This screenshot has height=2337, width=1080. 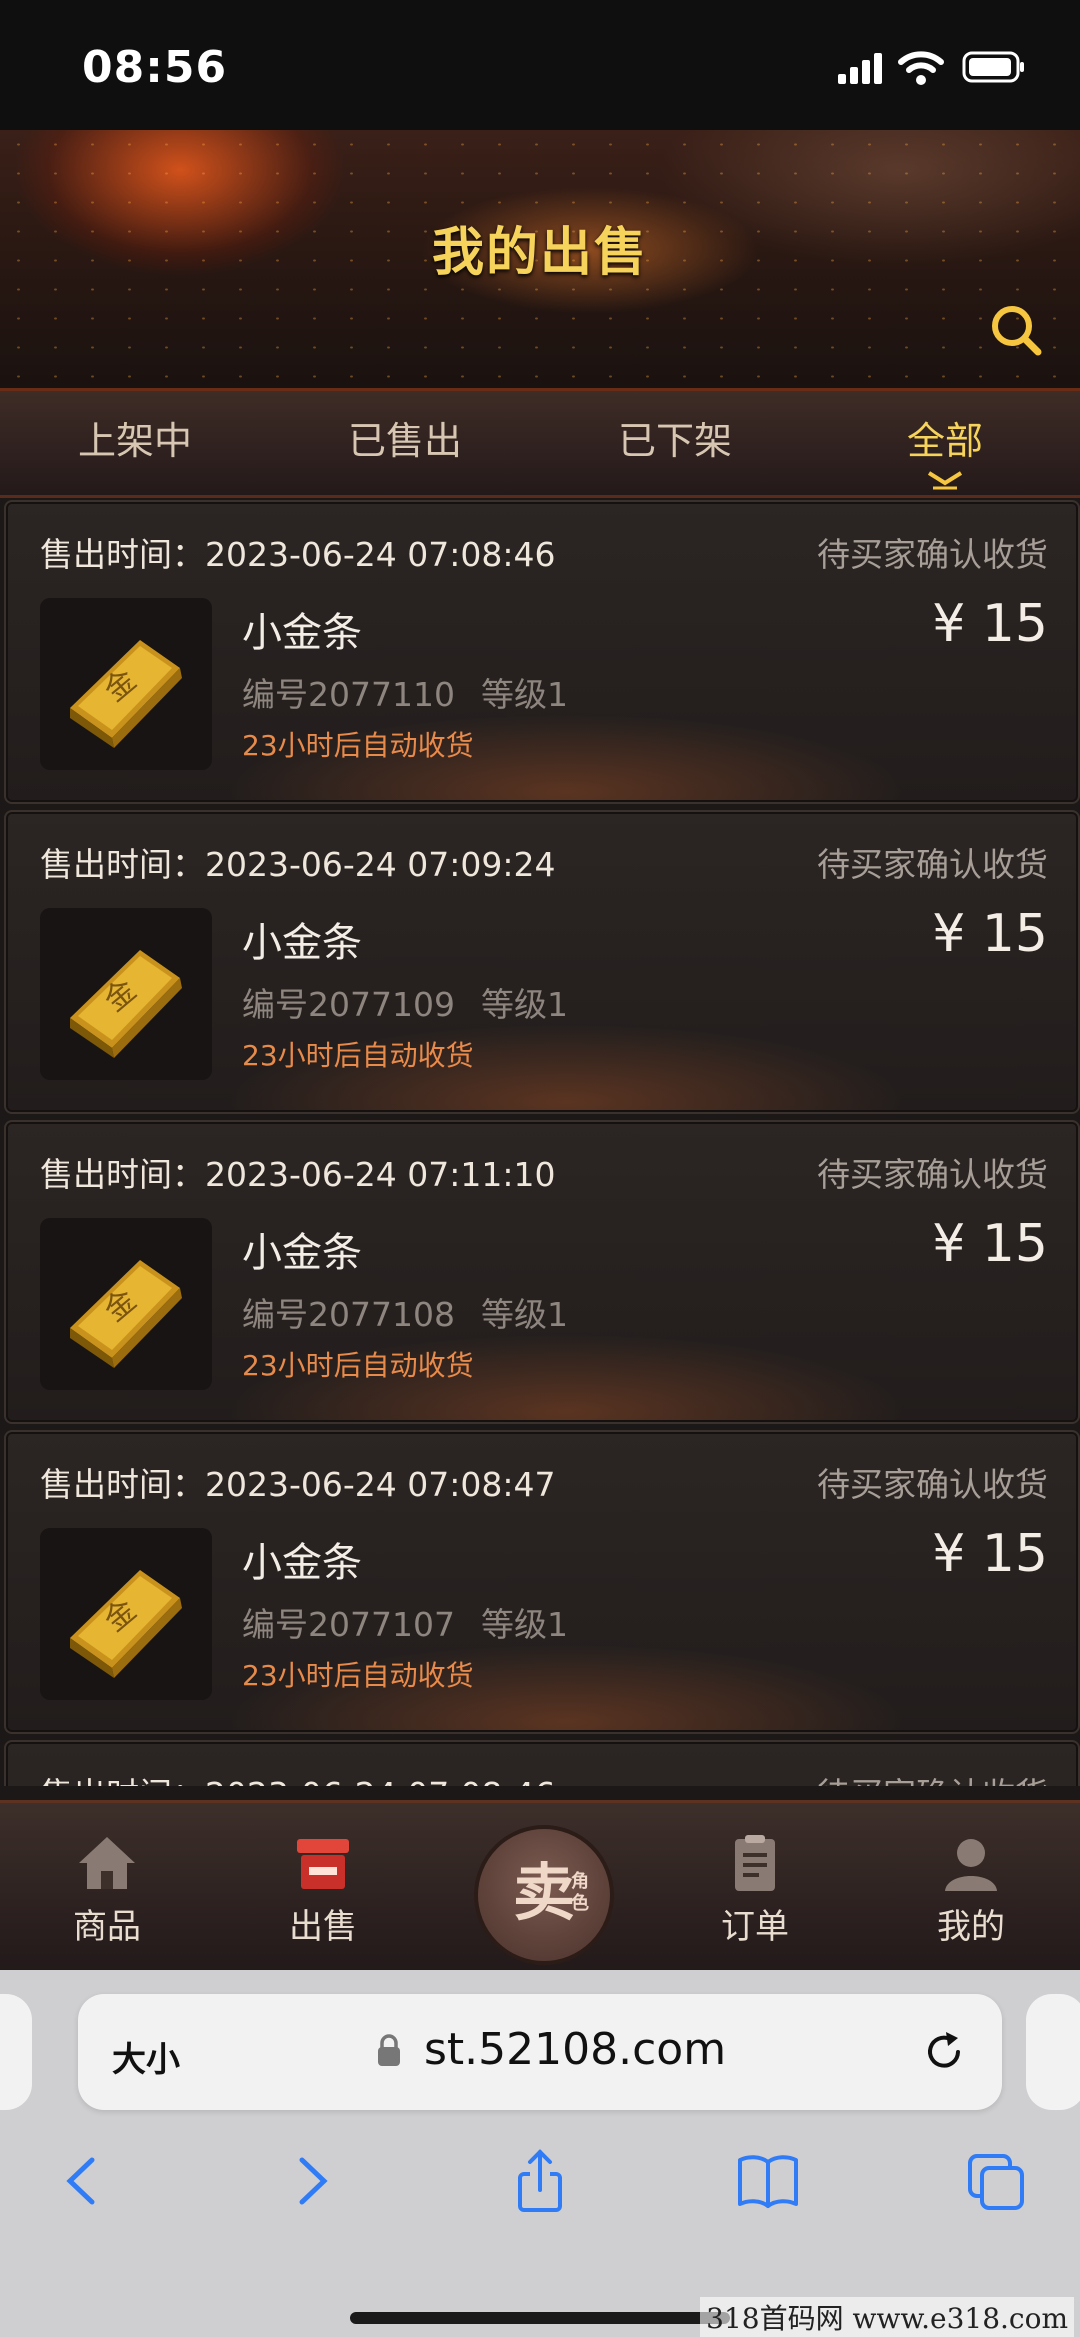 I want to click on nav-orders: 订单, so click(x=755, y=1890).